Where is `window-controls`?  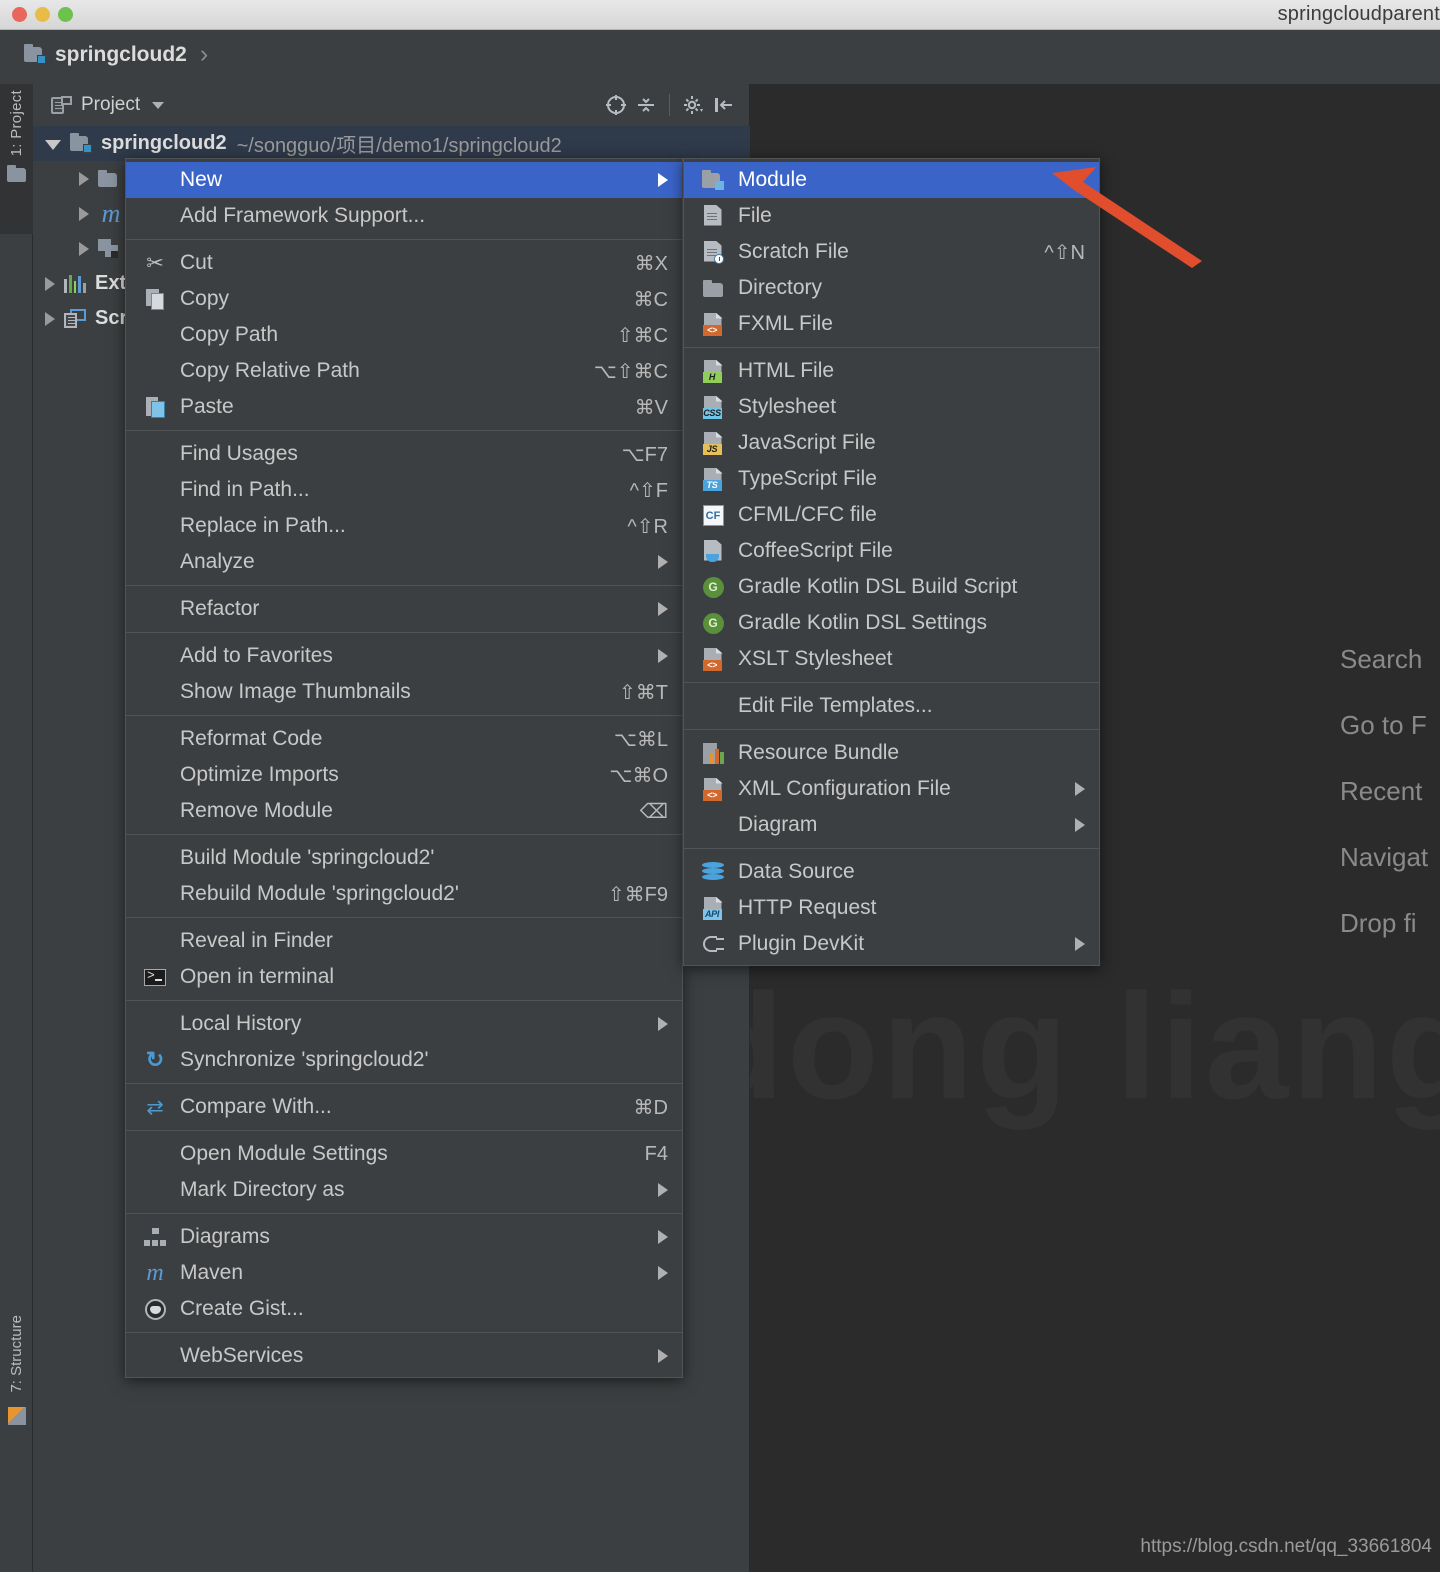 window-controls is located at coordinates (36, 14).